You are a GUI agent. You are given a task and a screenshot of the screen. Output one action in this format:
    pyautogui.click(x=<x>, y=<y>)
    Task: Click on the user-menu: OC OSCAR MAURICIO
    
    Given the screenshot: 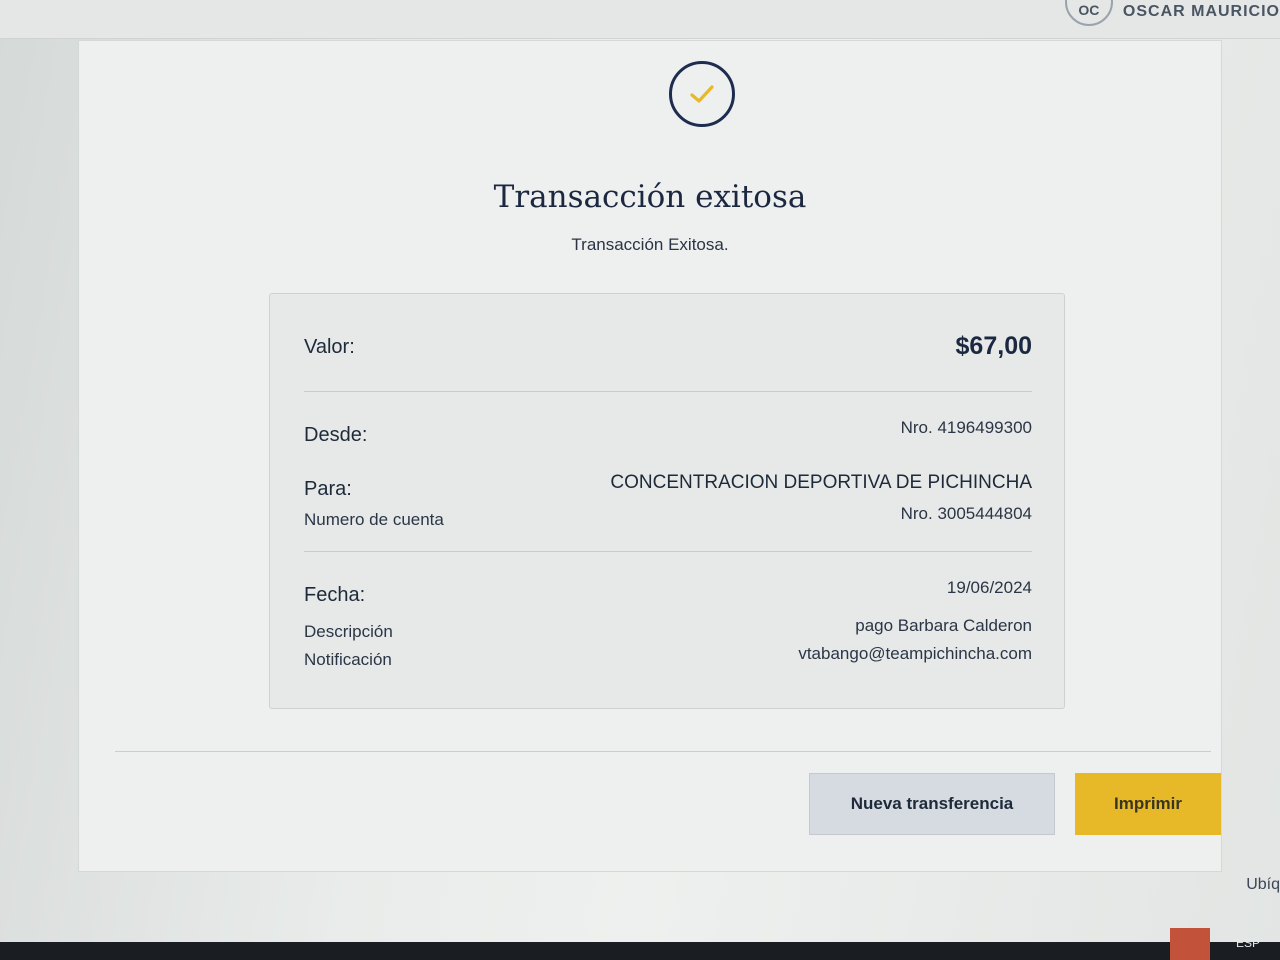 What is the action you would take?
    pyautogui.click(x=1172, y=13)
    